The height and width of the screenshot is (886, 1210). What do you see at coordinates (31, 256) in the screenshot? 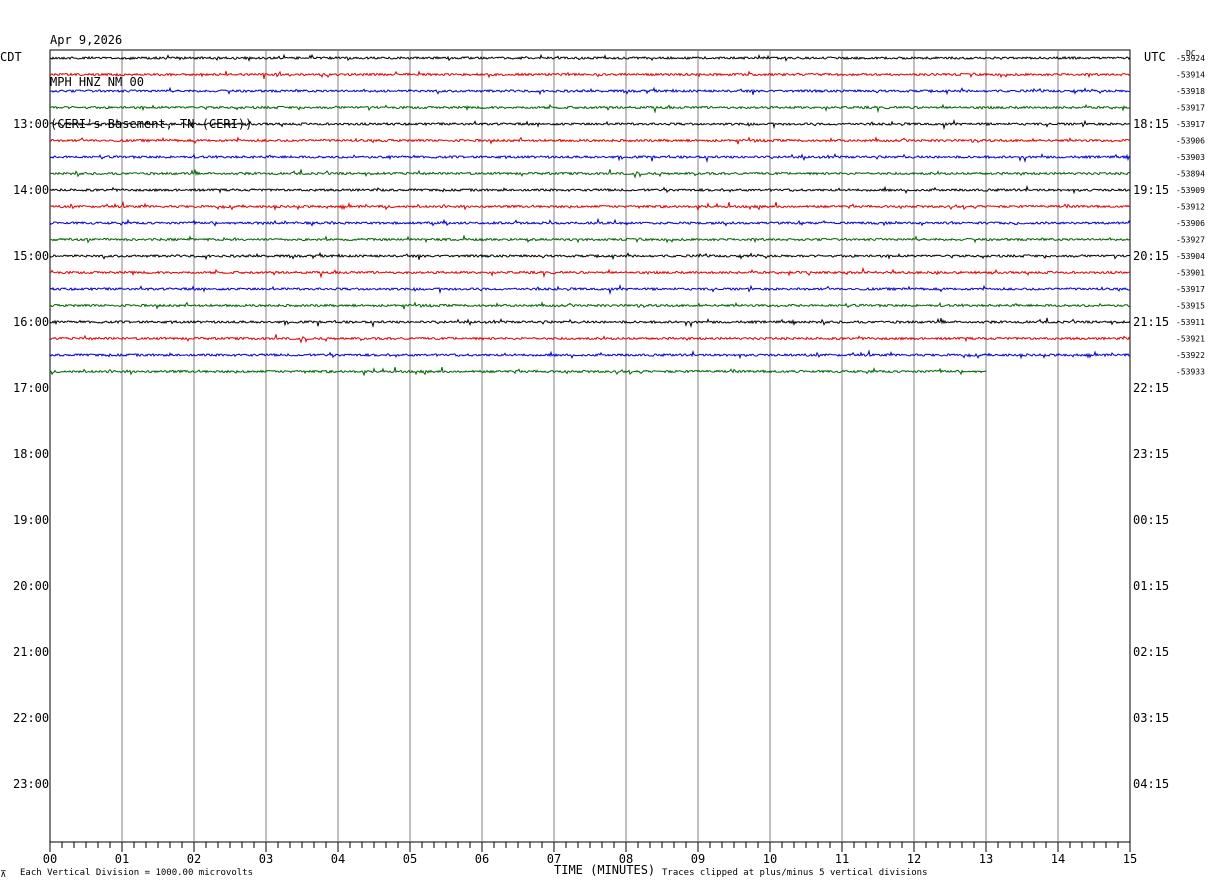
I see `left-hour-label: 15:00` at bounding box center [31, 256].